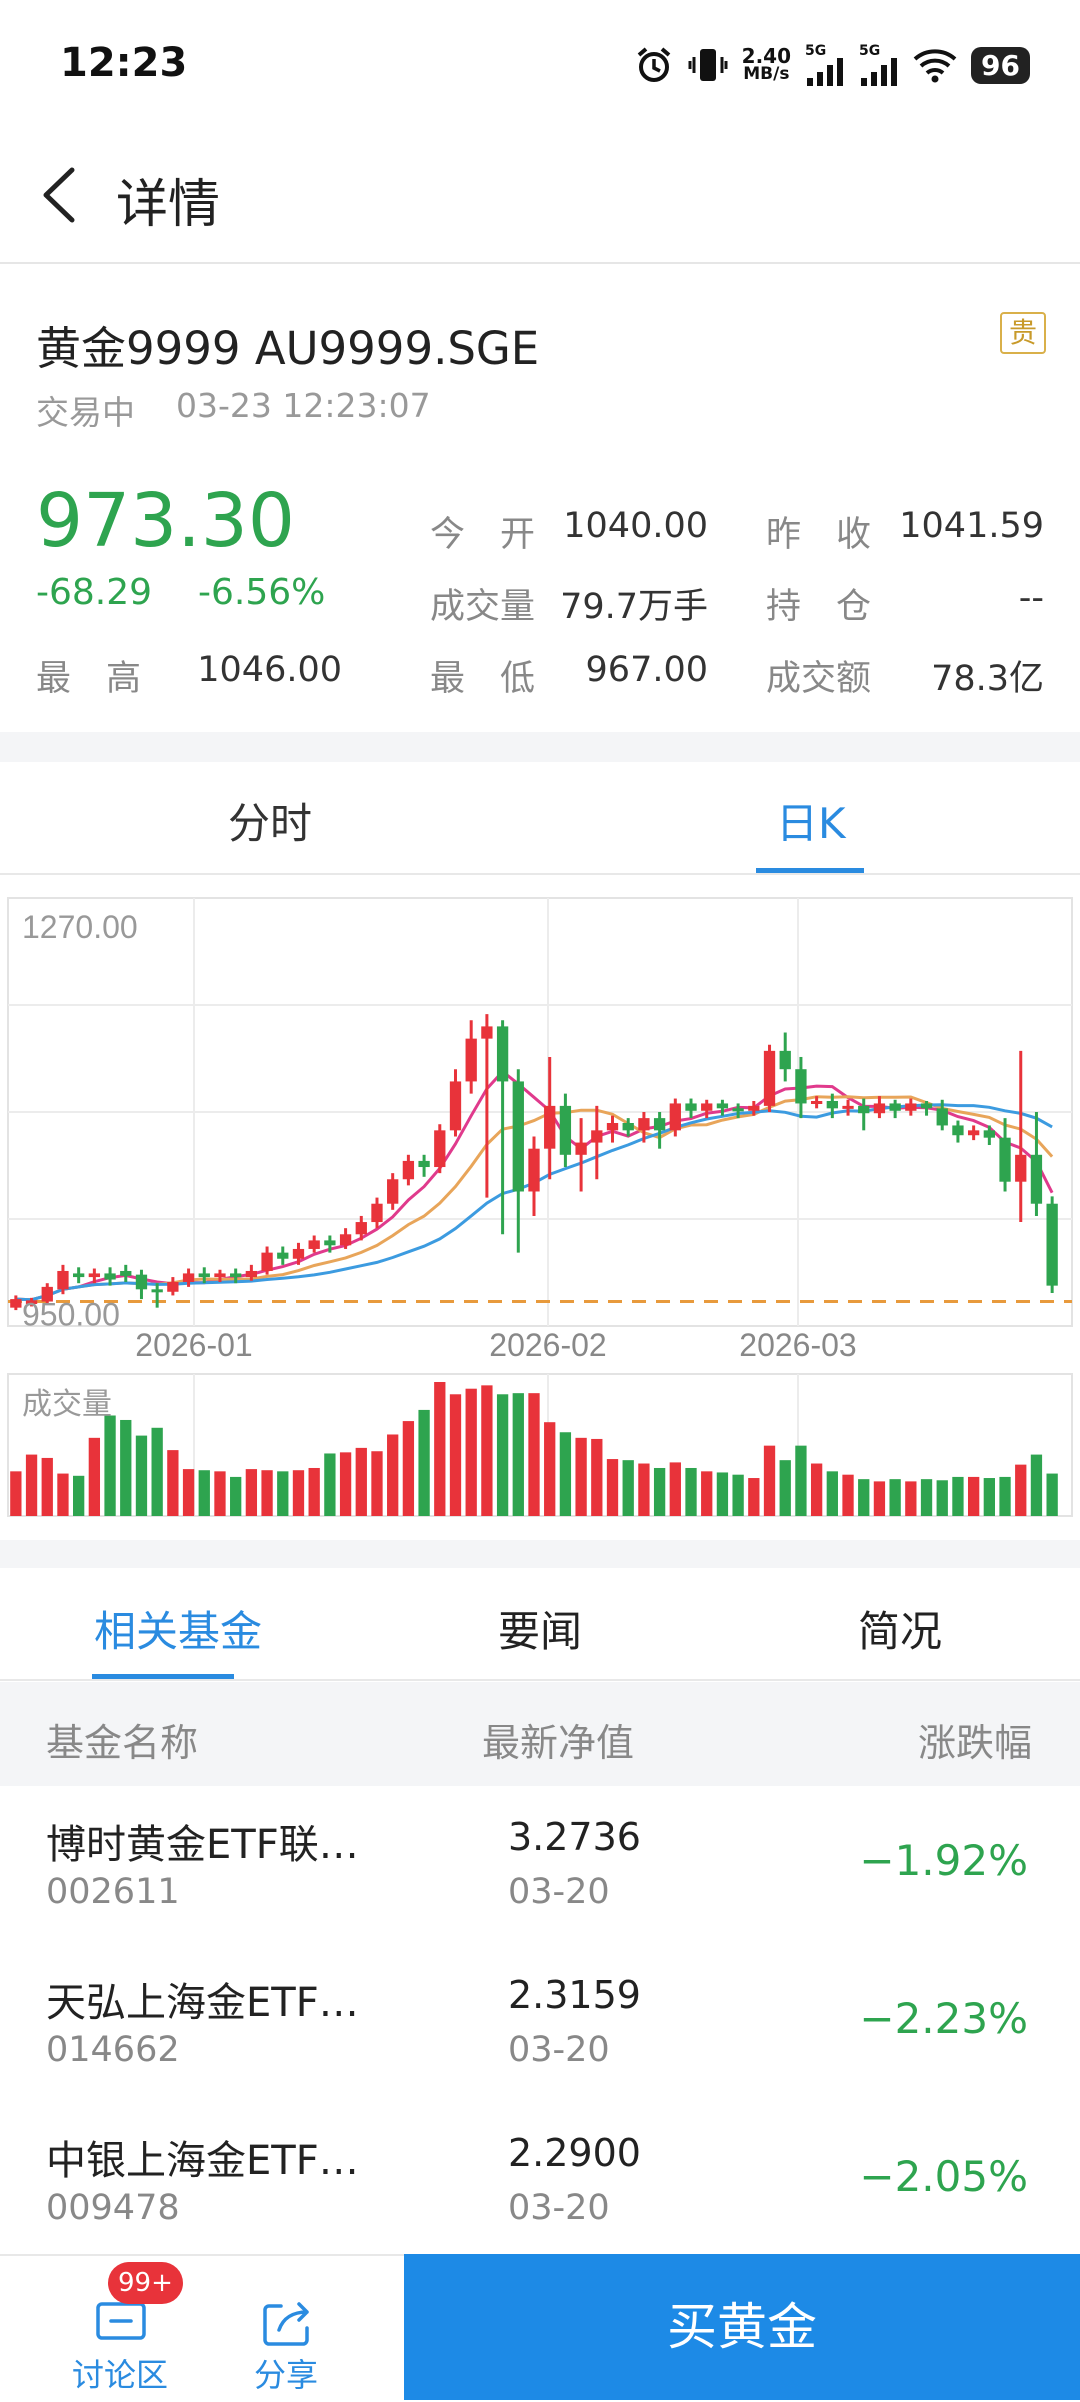 The image size is (1080, 2402). What do you see at coordinates (80, 927) in the screenshot?
I see `y-axis-top-label: 1270.00` at bounding box center [80, 927].